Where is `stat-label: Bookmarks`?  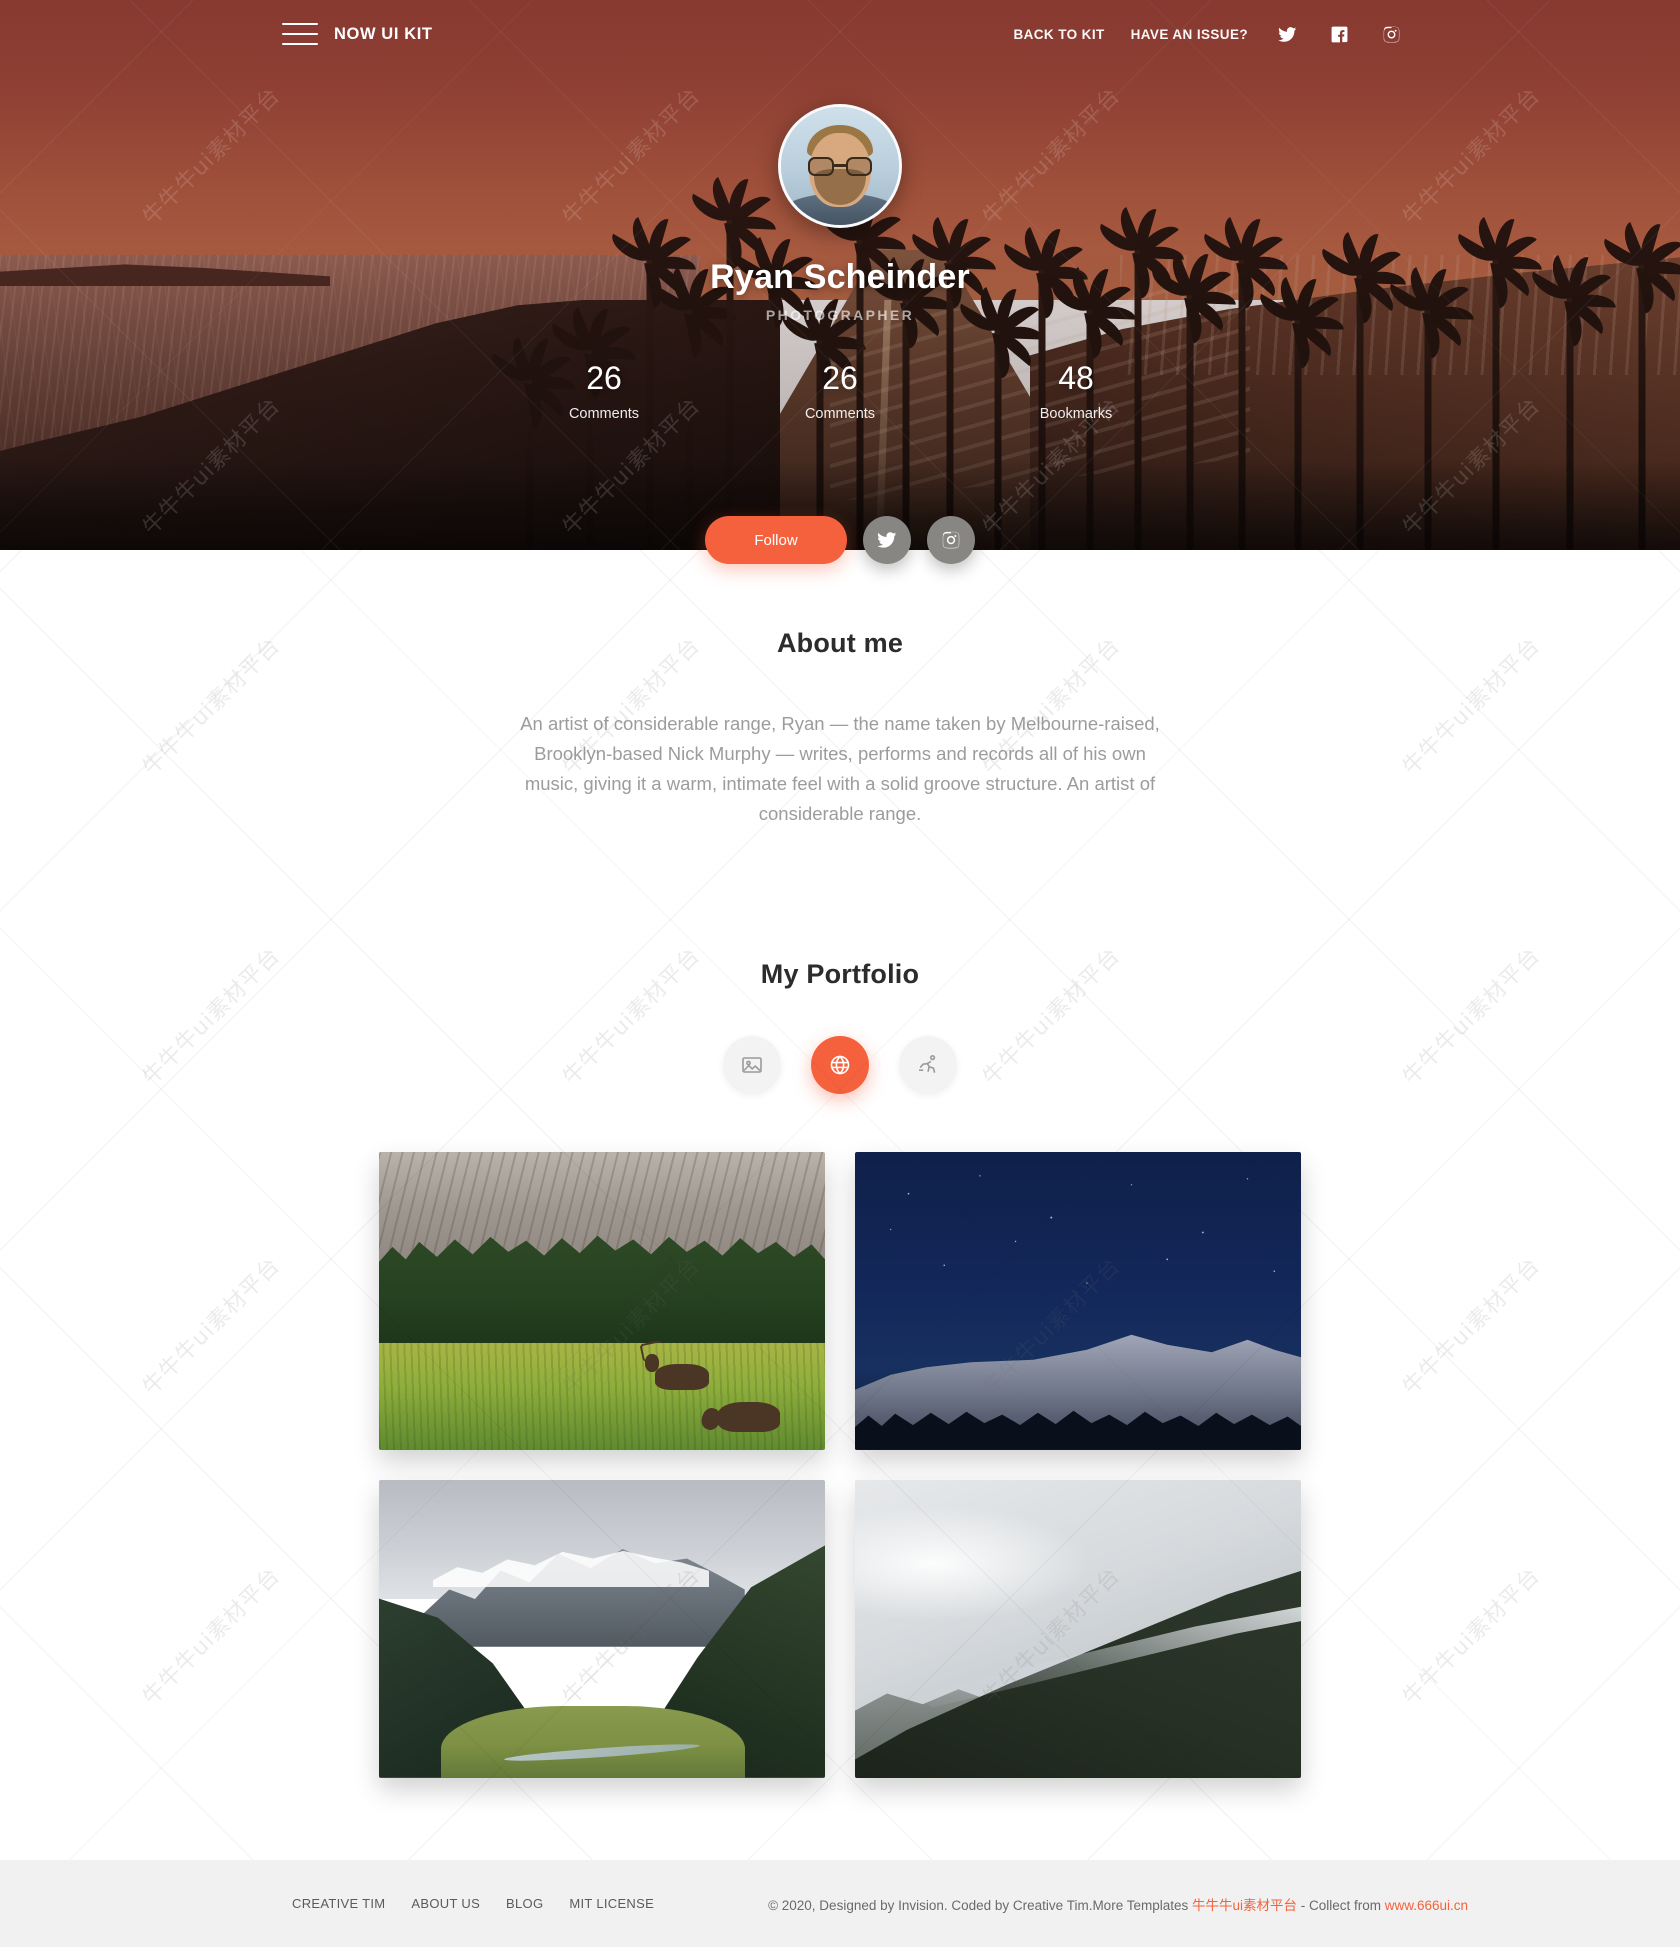
stat-label: Bookmarks is located at coordinates (1076, 414).